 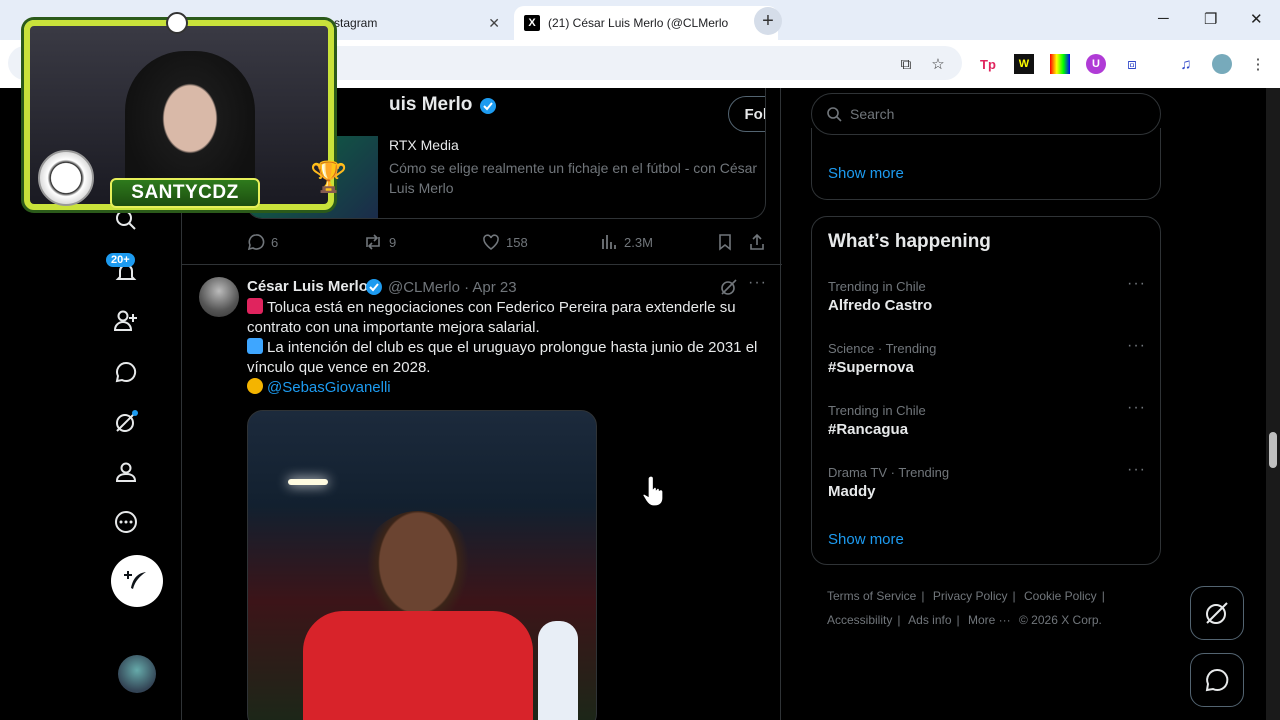 What do you see at coordinates (1060, 64) in the screenshot?
I see `extension-color-icon` at bounding box center [1060, 64].